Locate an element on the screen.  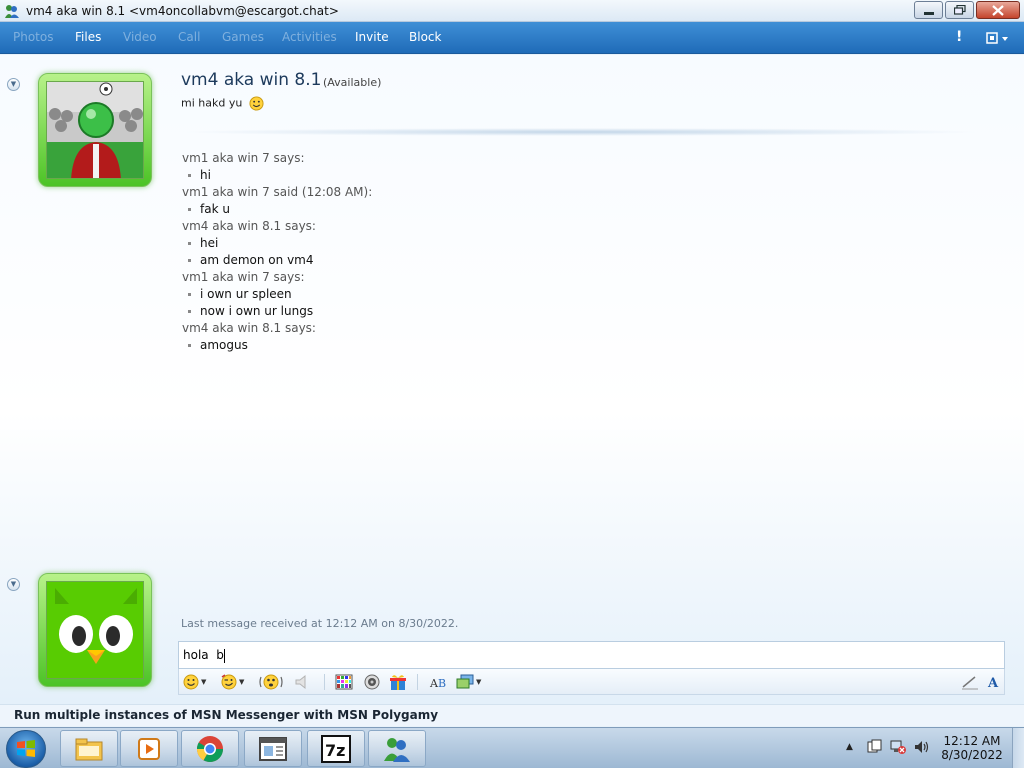
speaker-icon is located at coordinates (372, 682).